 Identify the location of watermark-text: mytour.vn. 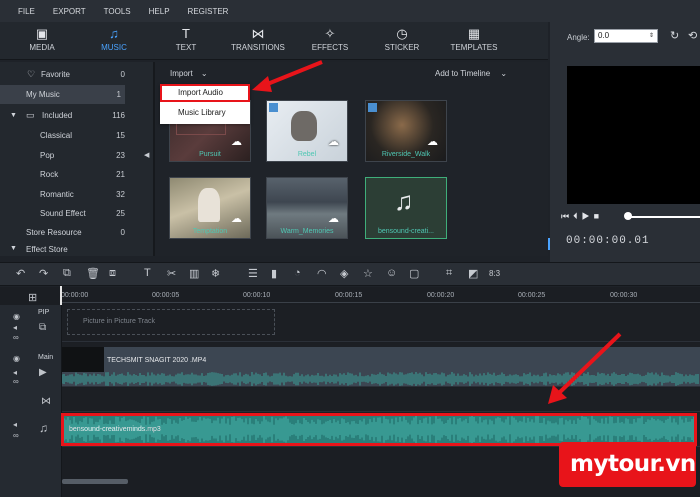
(633, 464).